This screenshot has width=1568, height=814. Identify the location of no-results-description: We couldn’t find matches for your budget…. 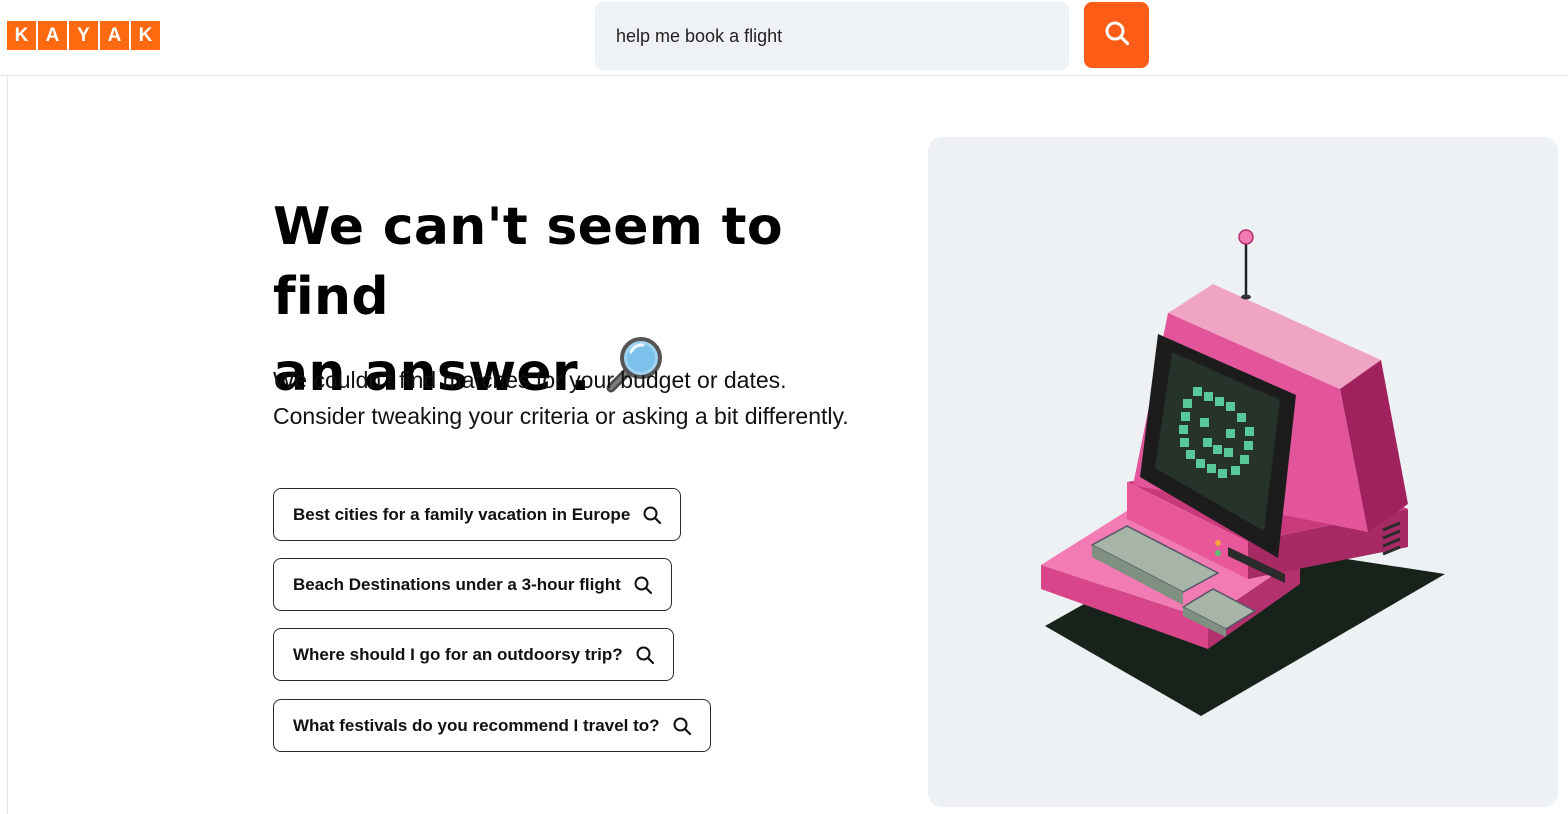
(593, 398).